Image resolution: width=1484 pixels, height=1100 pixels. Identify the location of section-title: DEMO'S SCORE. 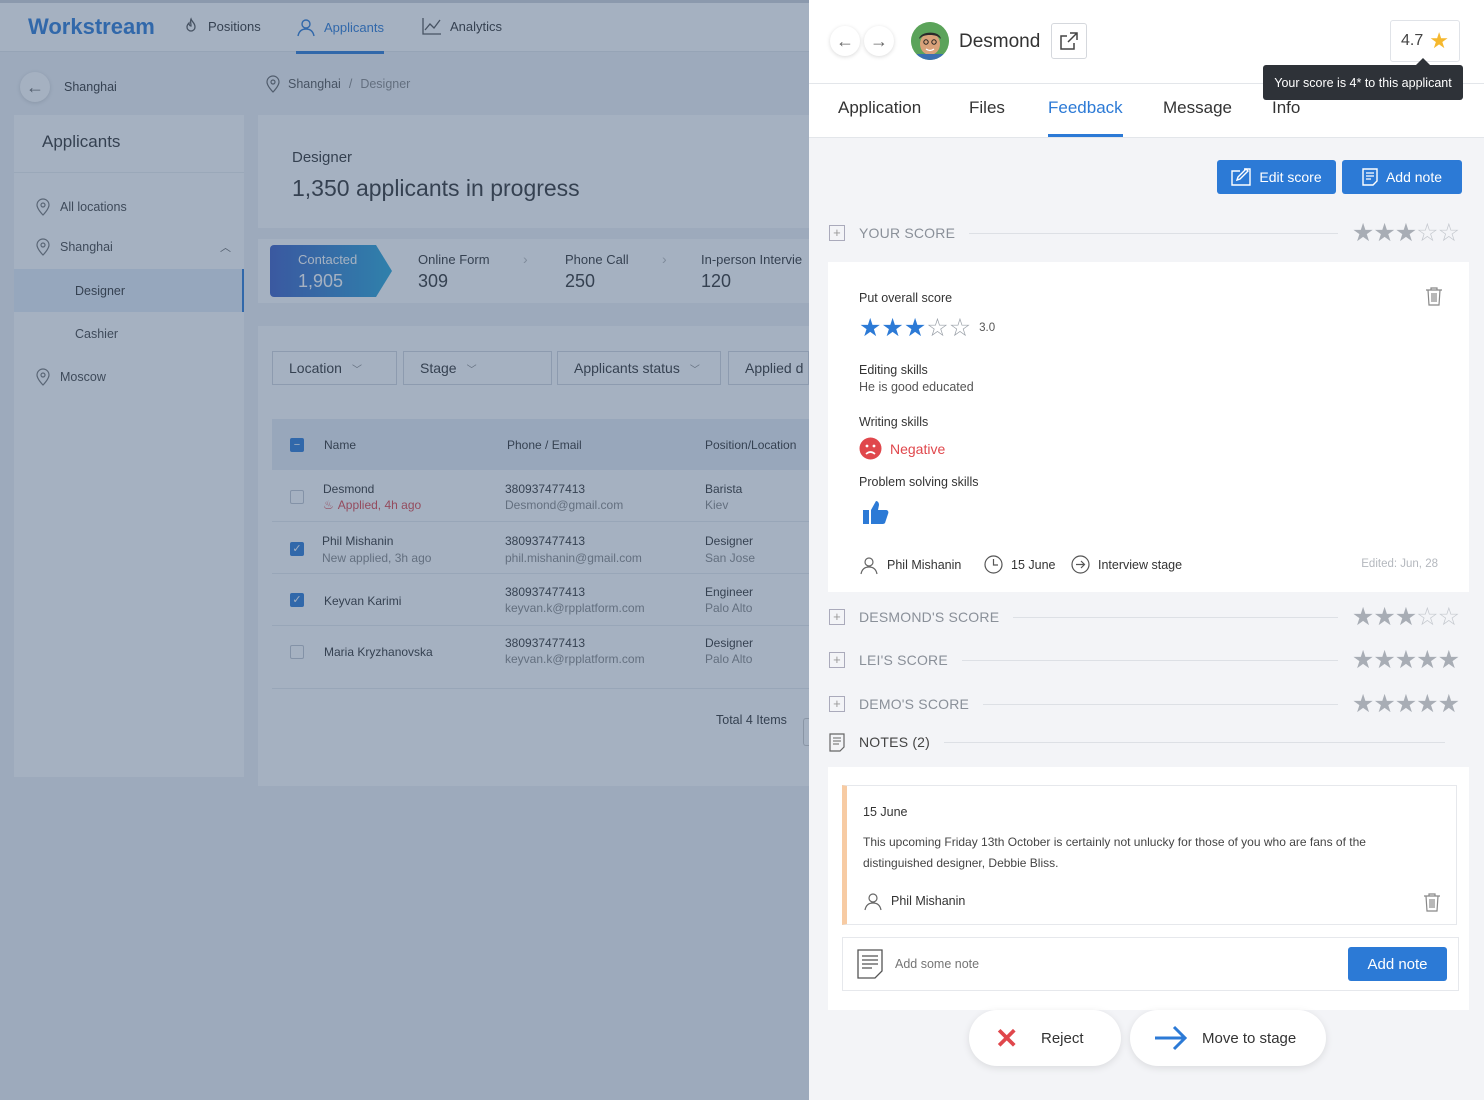
(914, 704).